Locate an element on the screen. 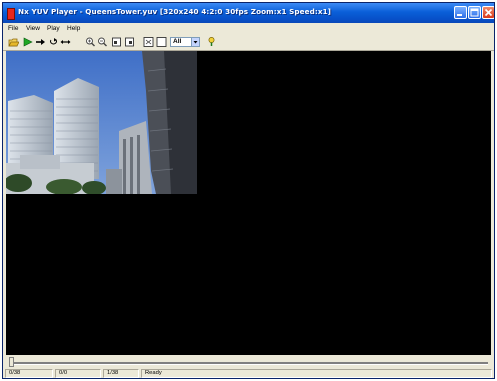  loop-button is located at coordinates (53, 42).